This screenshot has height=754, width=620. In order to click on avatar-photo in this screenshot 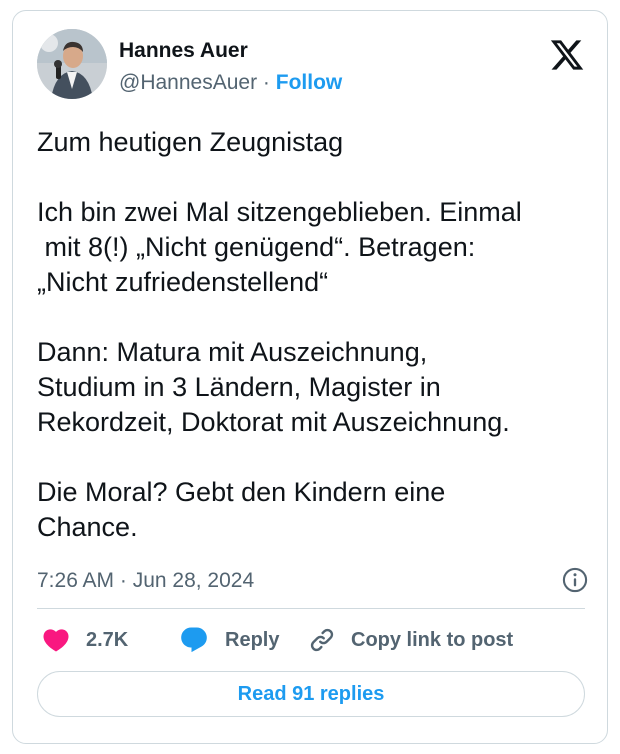, I will do `click(72, 64)`.